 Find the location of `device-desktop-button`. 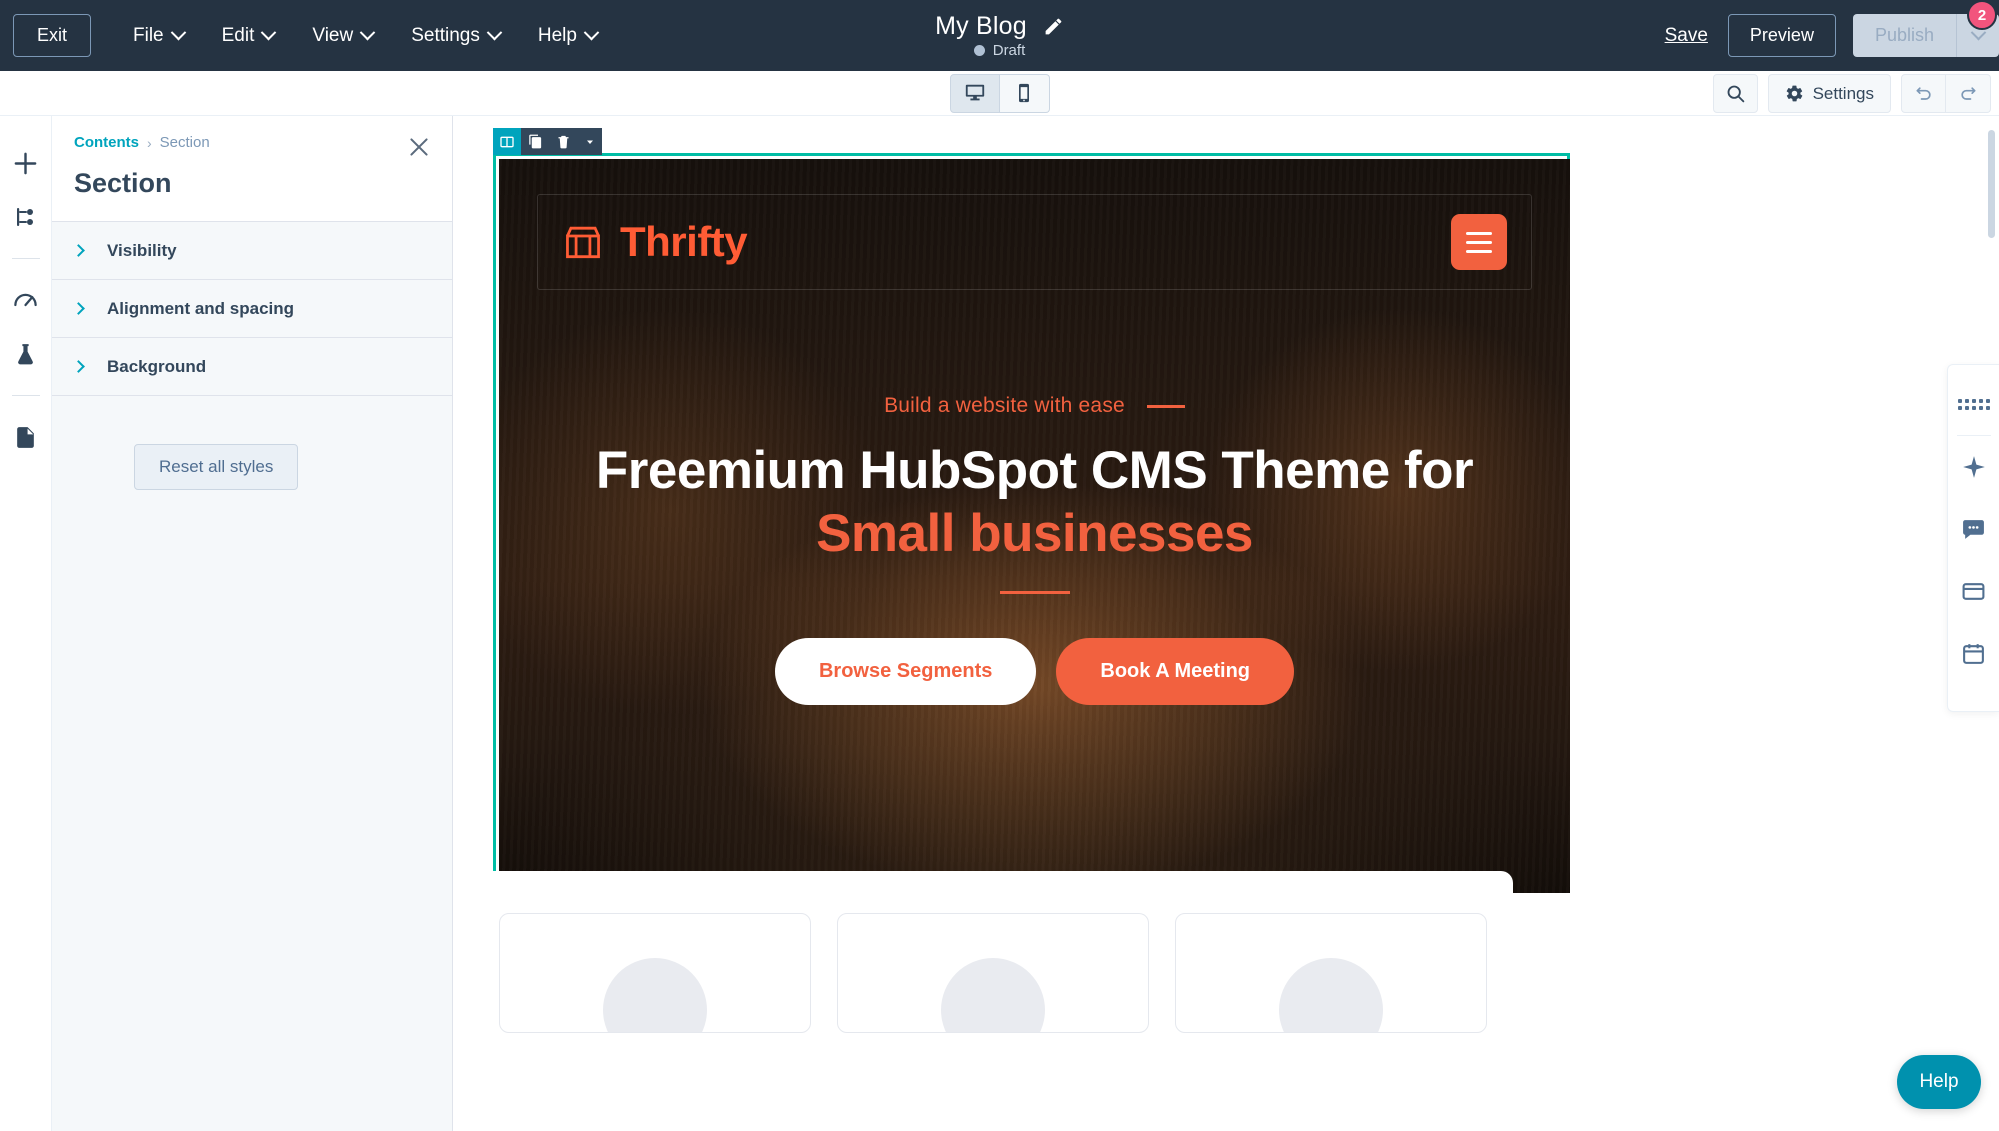

device-desktop-button is located at coordinates (974, 93).